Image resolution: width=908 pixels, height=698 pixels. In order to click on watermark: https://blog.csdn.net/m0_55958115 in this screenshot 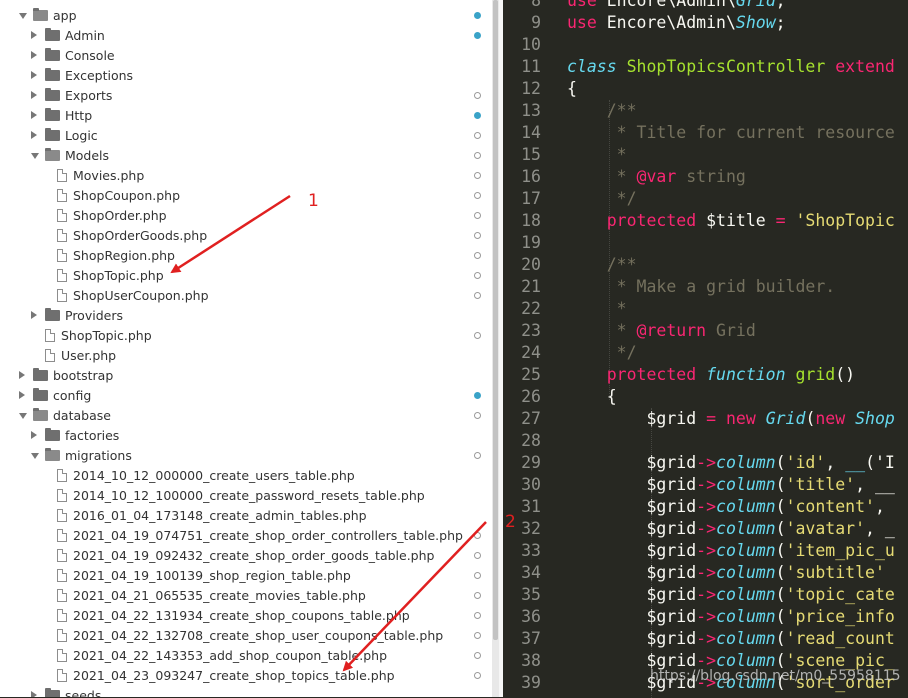, I will do `click(775, 676)`.